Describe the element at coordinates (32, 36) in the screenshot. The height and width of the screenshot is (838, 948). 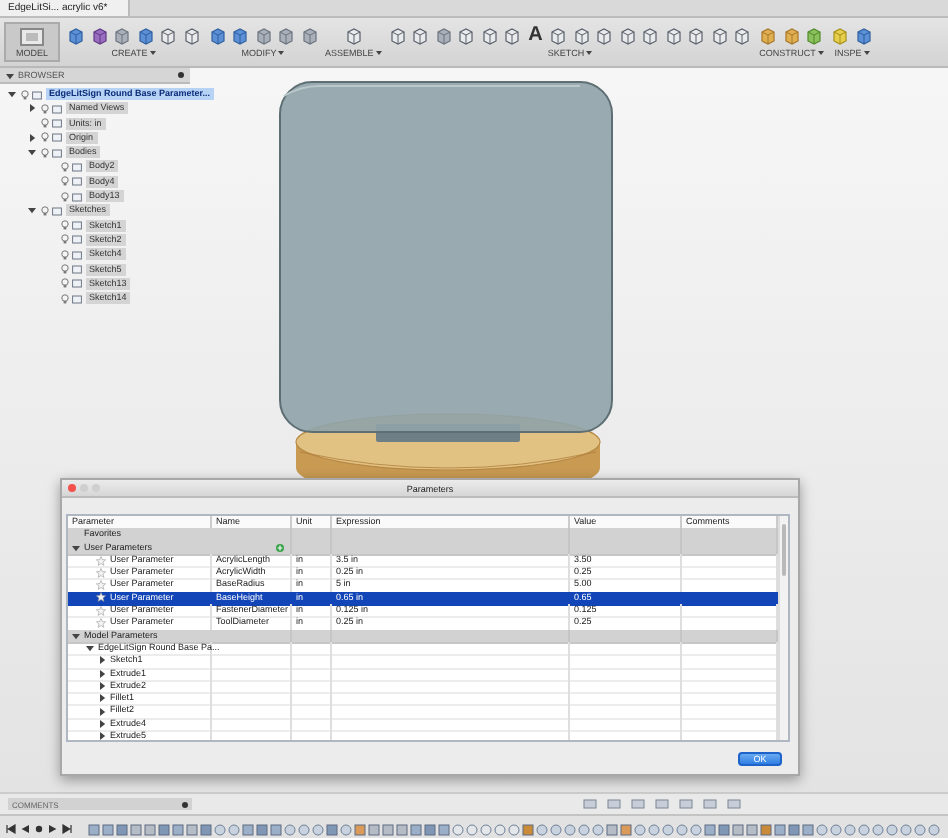
I see `workspace-icon` at that location.